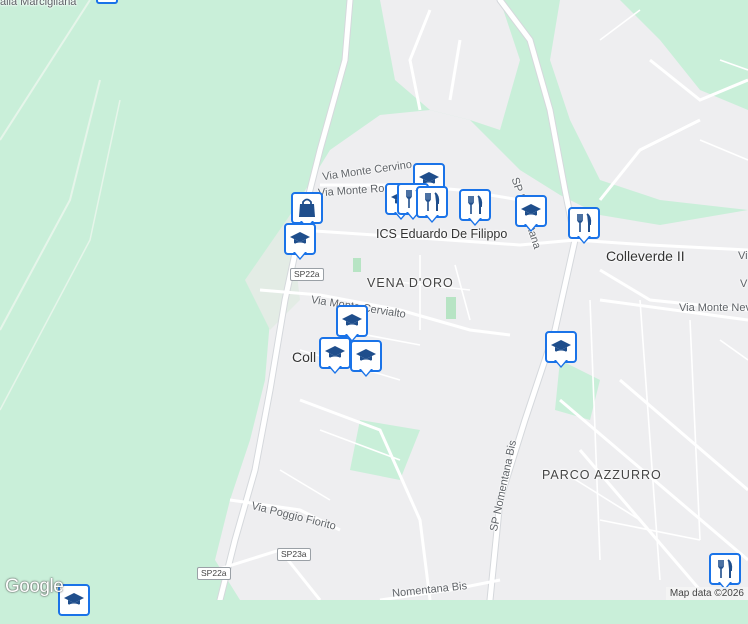 The image size is (748, 624). Describe the element at coordinates (602, 475) in the screenshot. I see `area-label-parco-azzurro: PARCO AZZURRO` at that location.